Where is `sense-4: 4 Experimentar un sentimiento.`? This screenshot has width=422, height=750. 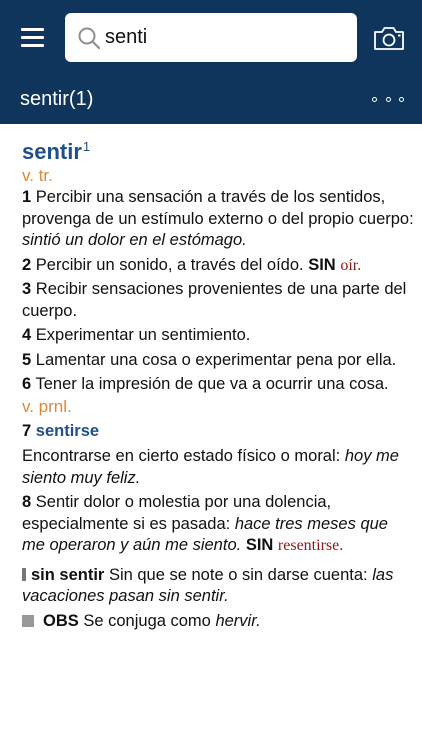
sense-4: 4 Experimentar un sentimiento. is located at coordinates (218, 336).